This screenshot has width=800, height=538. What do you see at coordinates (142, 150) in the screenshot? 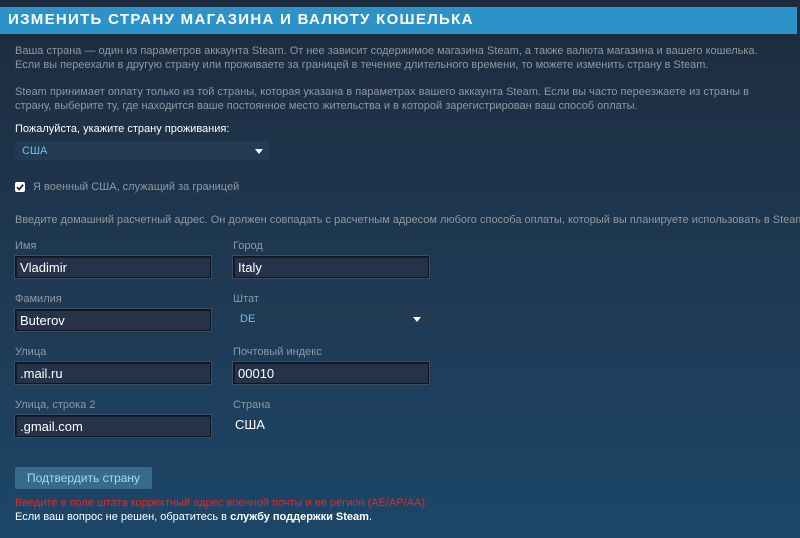
I see `residence-country-select: США` at bounding box center [142, 150].